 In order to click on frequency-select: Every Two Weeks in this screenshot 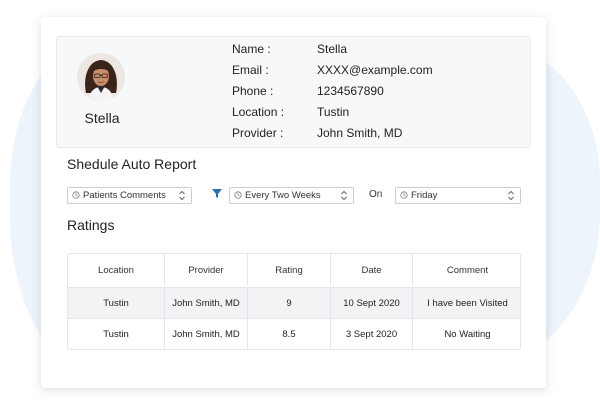, I will do `click(291, 195)`.